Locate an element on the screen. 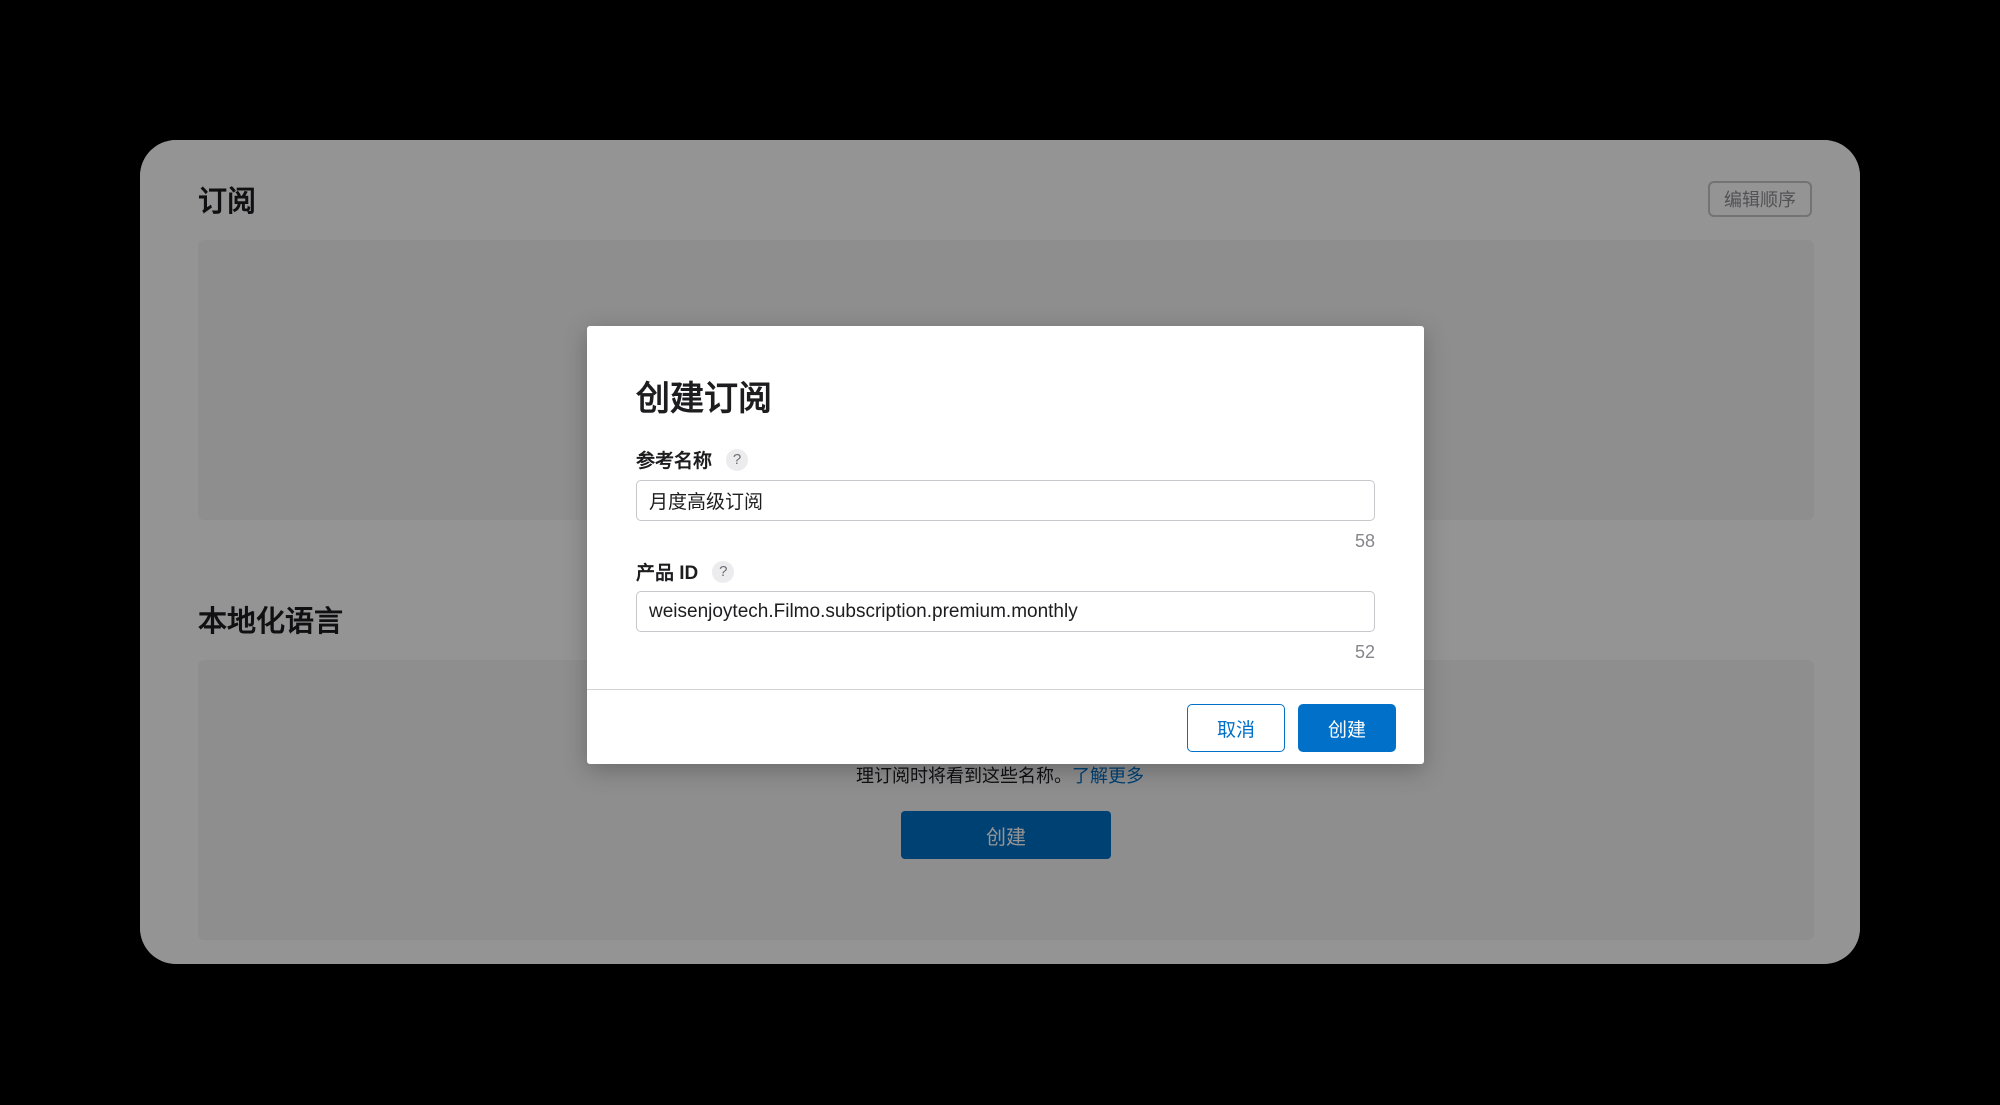 This screenshot has height=1105, width=2000. reference-name-label-row: 参考名称 ? is located at coordinates (692, 459).